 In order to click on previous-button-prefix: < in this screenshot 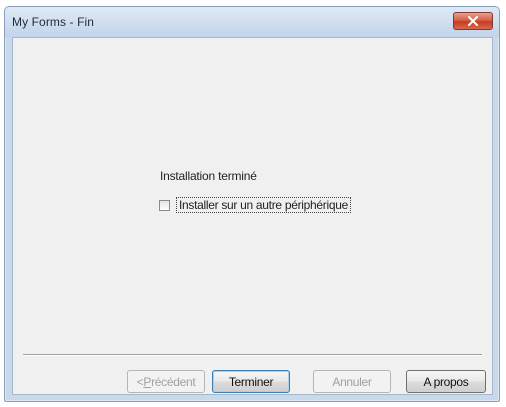, I will do `click(140, 381)`.